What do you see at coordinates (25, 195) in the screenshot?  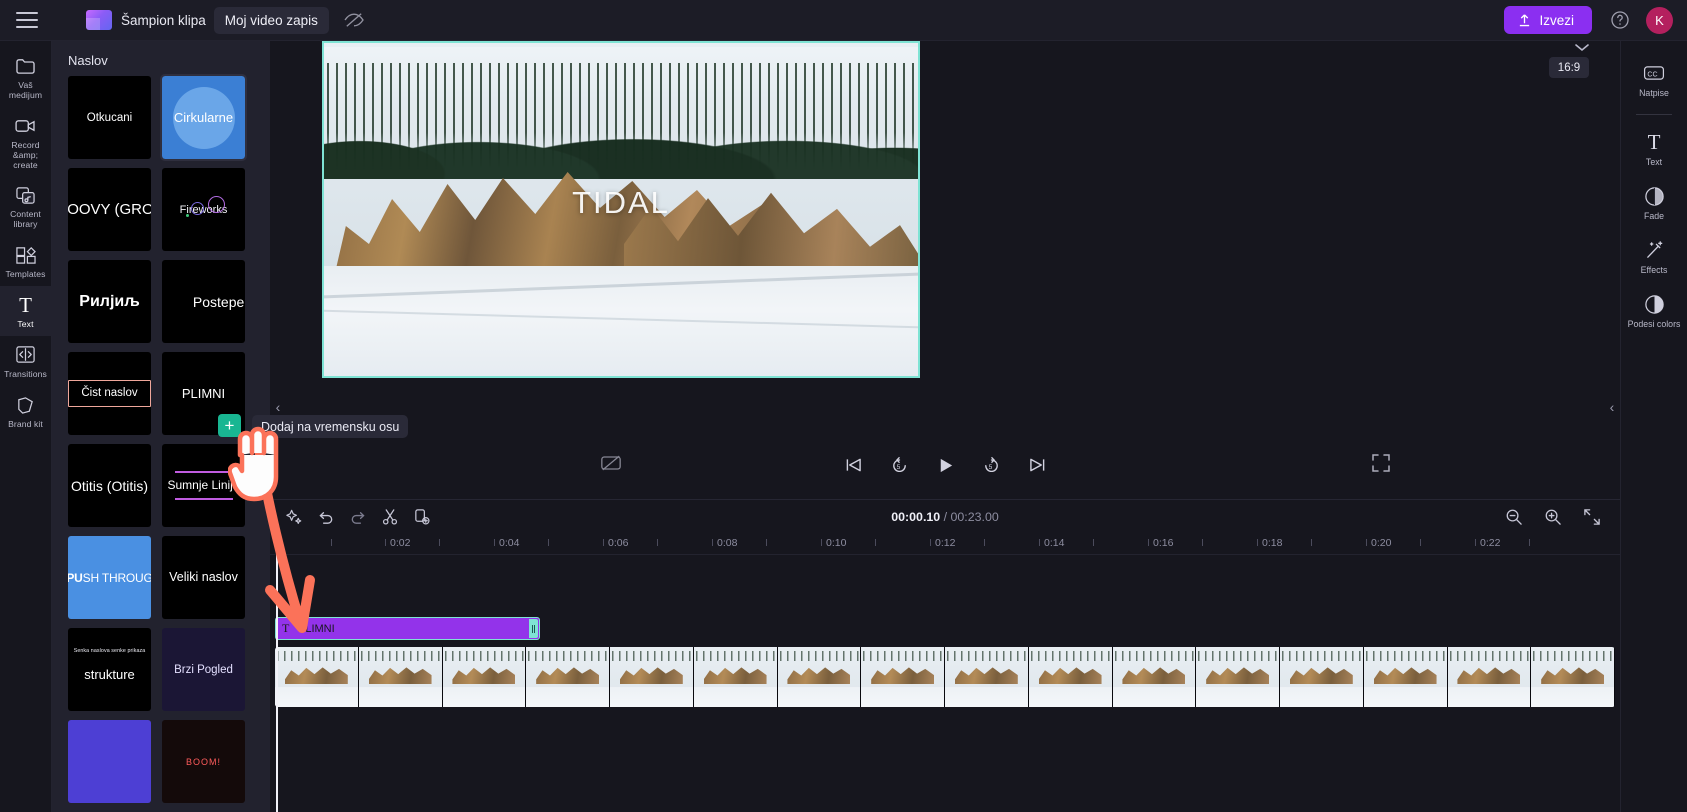 I see `content-library-icon` at bounding box center [25, 195].